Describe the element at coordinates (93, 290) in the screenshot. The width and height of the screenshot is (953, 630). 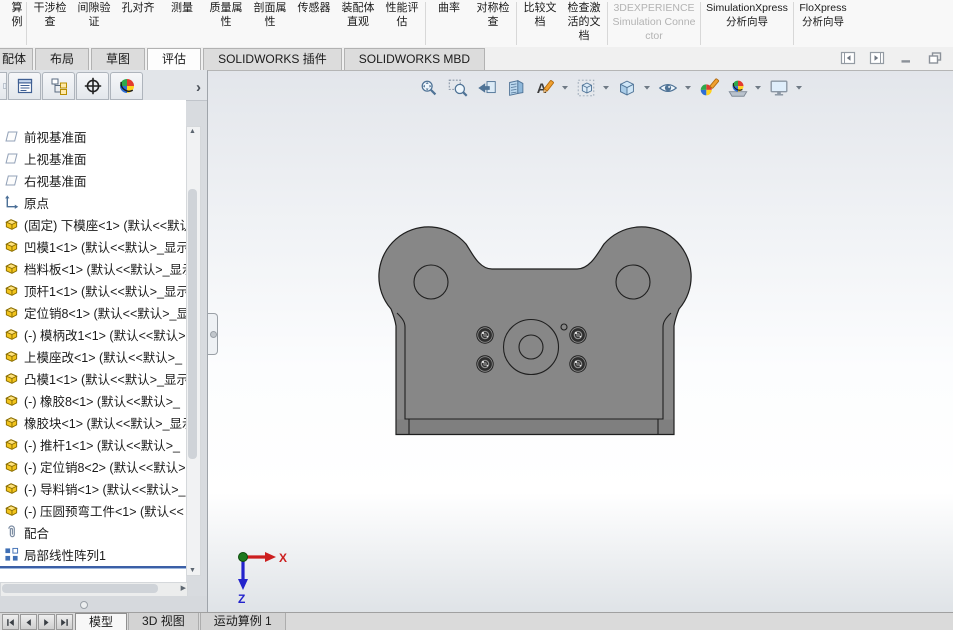
I see `tree-item: 顶杆1<1> (默认<<默认>_显示` at that location.